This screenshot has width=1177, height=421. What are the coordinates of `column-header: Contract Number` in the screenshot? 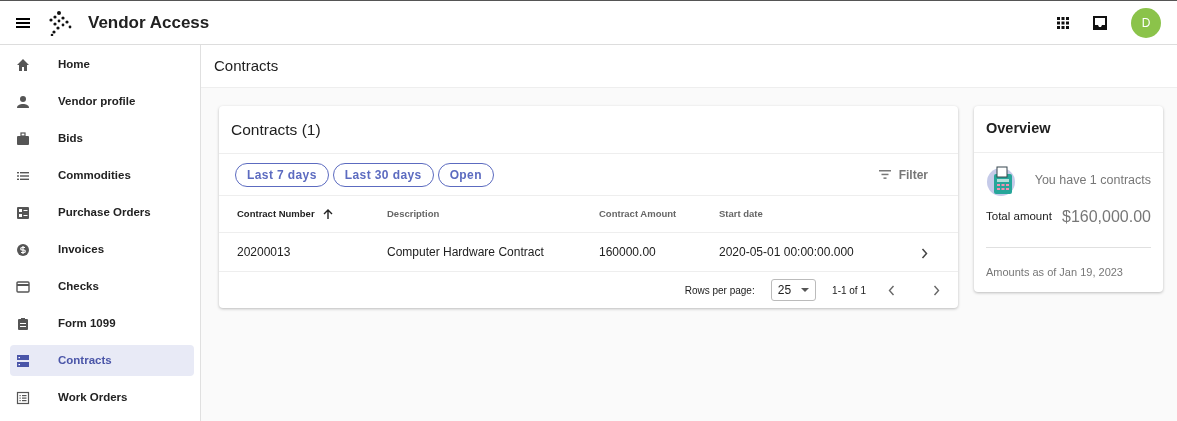 It's located at (276, 214).